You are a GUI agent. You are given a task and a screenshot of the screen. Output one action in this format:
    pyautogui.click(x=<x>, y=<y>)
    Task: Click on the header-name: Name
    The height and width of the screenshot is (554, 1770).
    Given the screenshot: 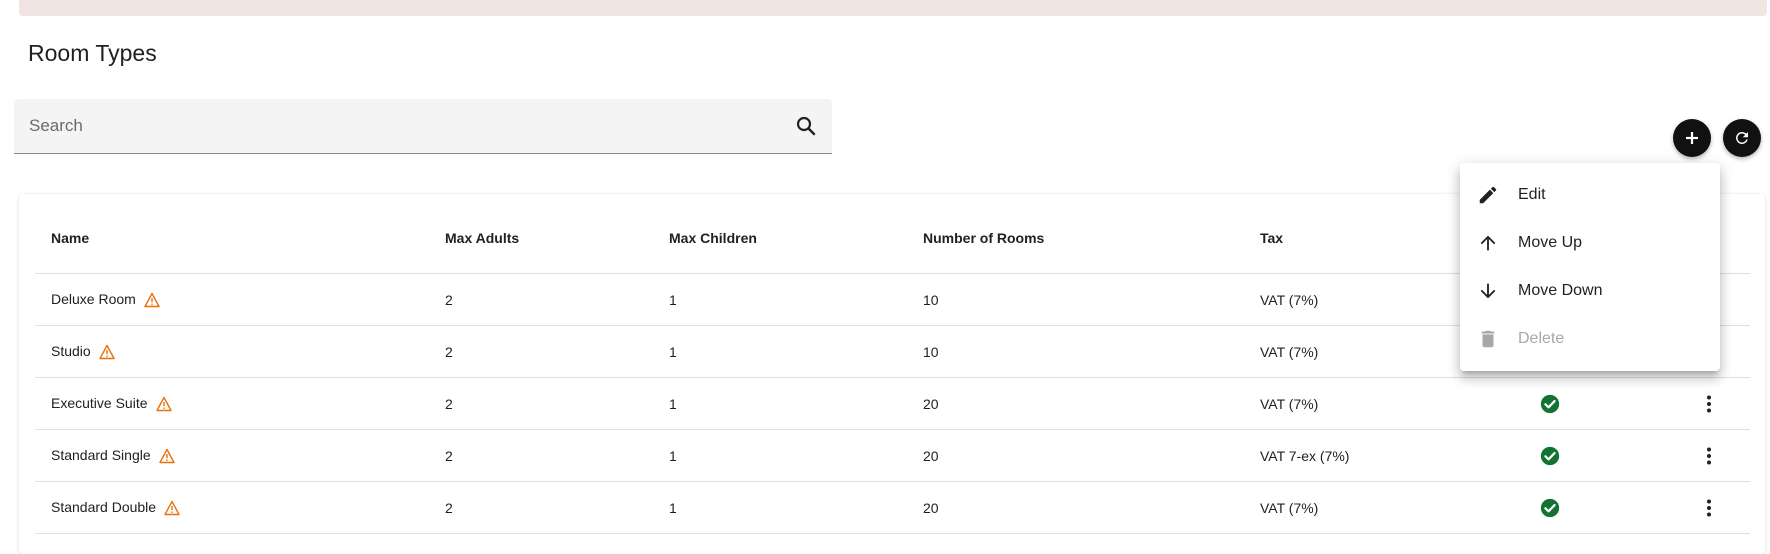 What is the action you would take?
    pyautogui.click(x=232, y=234)
    